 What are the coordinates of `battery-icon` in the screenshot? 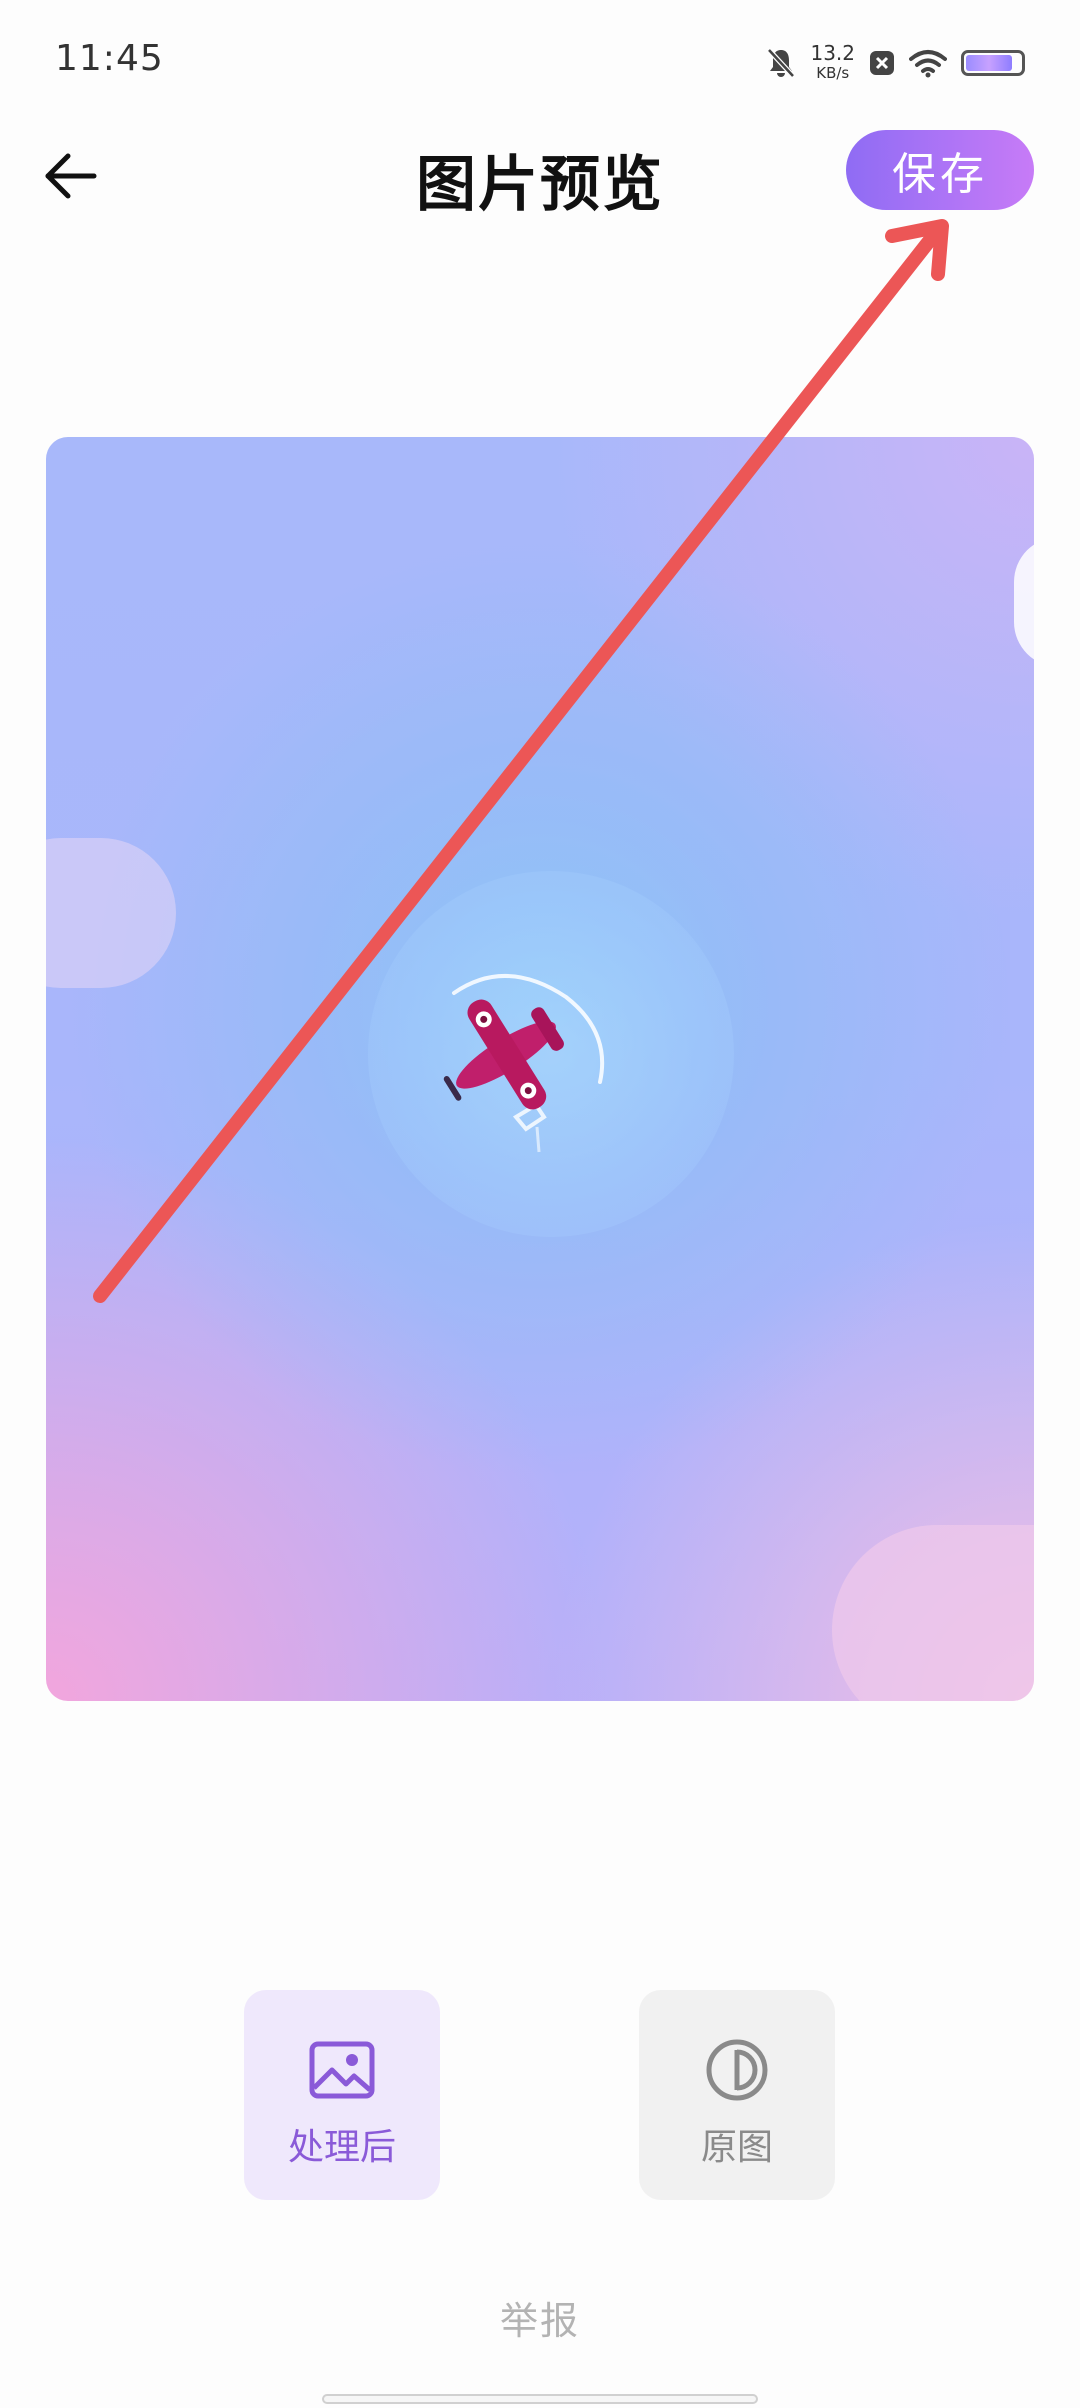 It's located at (993, 63).